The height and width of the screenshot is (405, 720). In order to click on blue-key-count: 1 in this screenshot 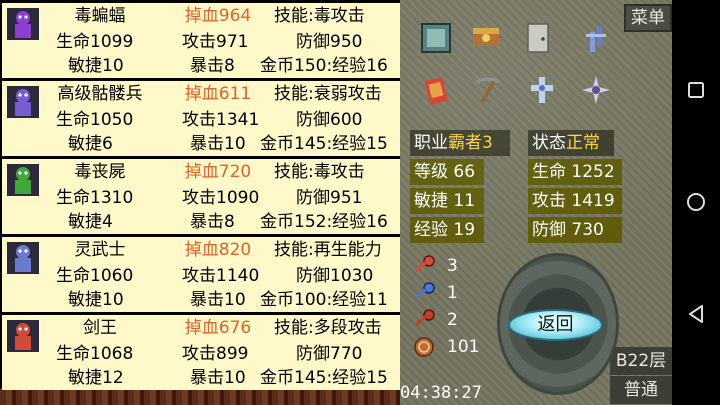, I will do `click(452, 293)`.